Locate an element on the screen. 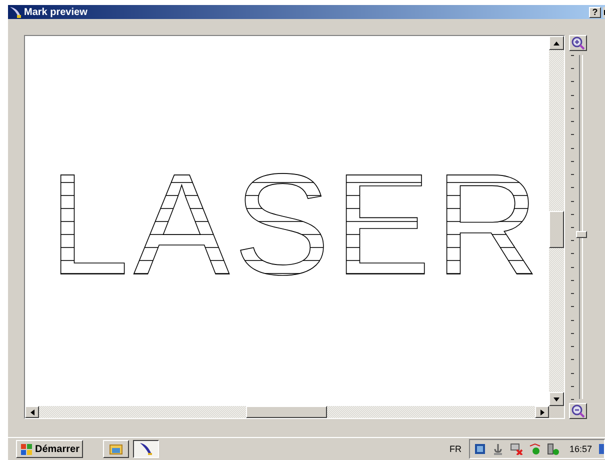 Image resolution: width=605 pixels, height=460 pixels. language-indicator: FR is located at coordinates (455, 449).